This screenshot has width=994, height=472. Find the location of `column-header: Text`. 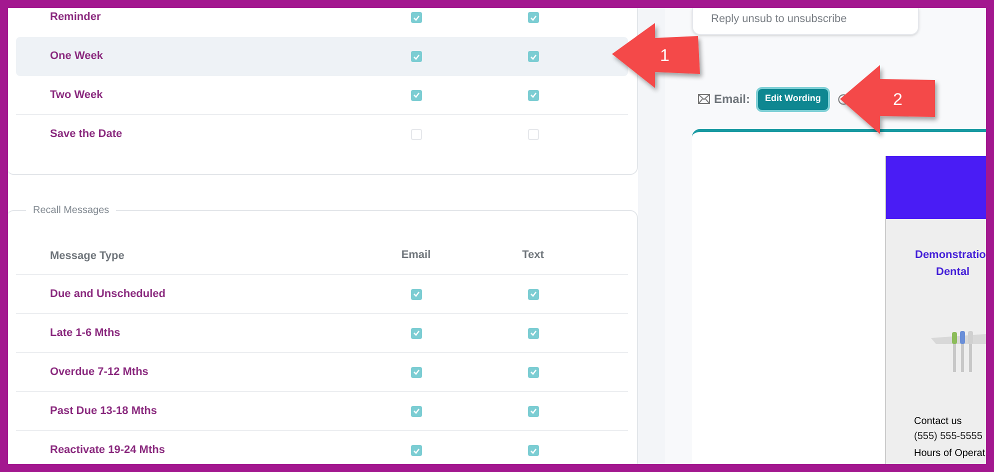

column-header: Text is located at coordinates (533, 255).